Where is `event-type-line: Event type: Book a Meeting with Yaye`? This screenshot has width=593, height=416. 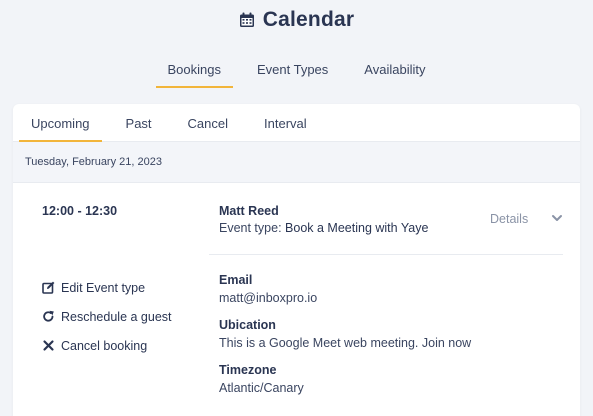 event-type-line: Event type: Book a Meeting with Yaye is located at coordinates (323, 228).